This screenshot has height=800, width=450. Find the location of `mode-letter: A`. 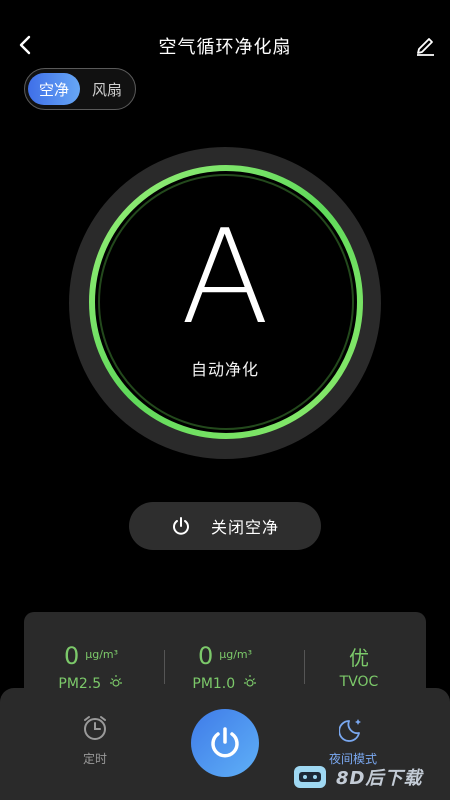

mode-letter: A is located at coordinates (225, 277).